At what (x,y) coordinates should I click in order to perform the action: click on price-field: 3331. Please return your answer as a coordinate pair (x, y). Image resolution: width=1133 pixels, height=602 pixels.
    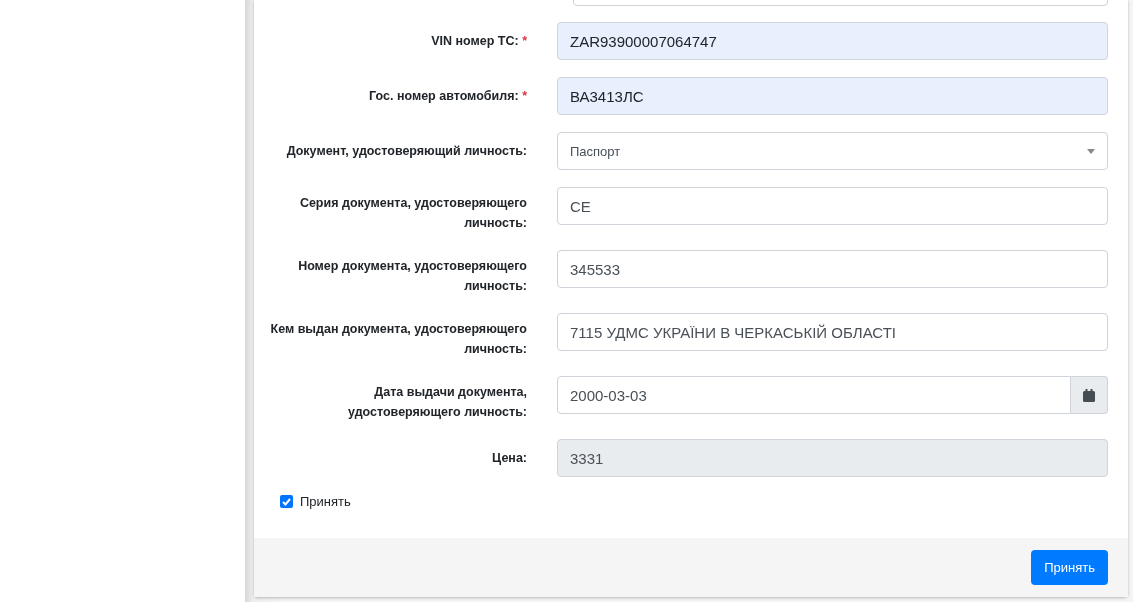
    Looking at the image, I should click on (832, 458).